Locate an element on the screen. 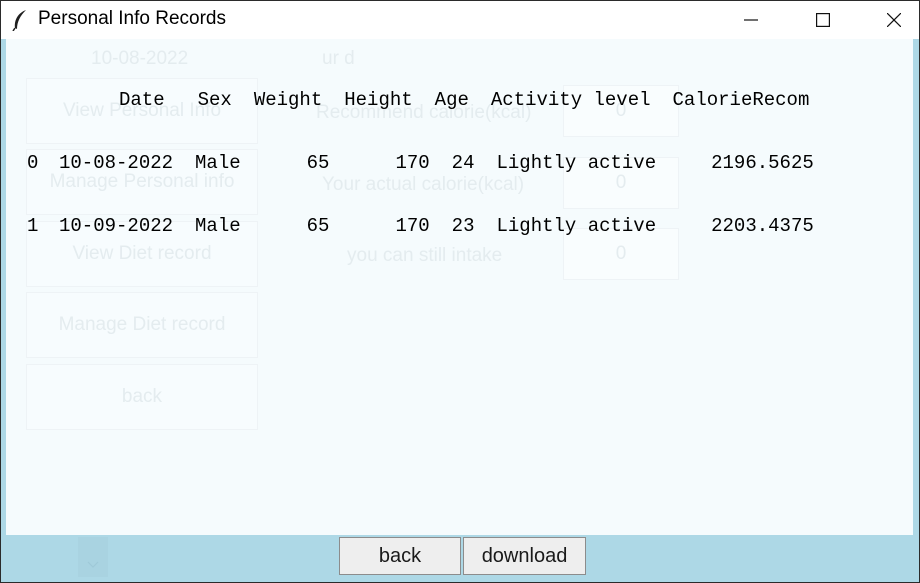  column-header: Height is located at coordinates (378, 100).